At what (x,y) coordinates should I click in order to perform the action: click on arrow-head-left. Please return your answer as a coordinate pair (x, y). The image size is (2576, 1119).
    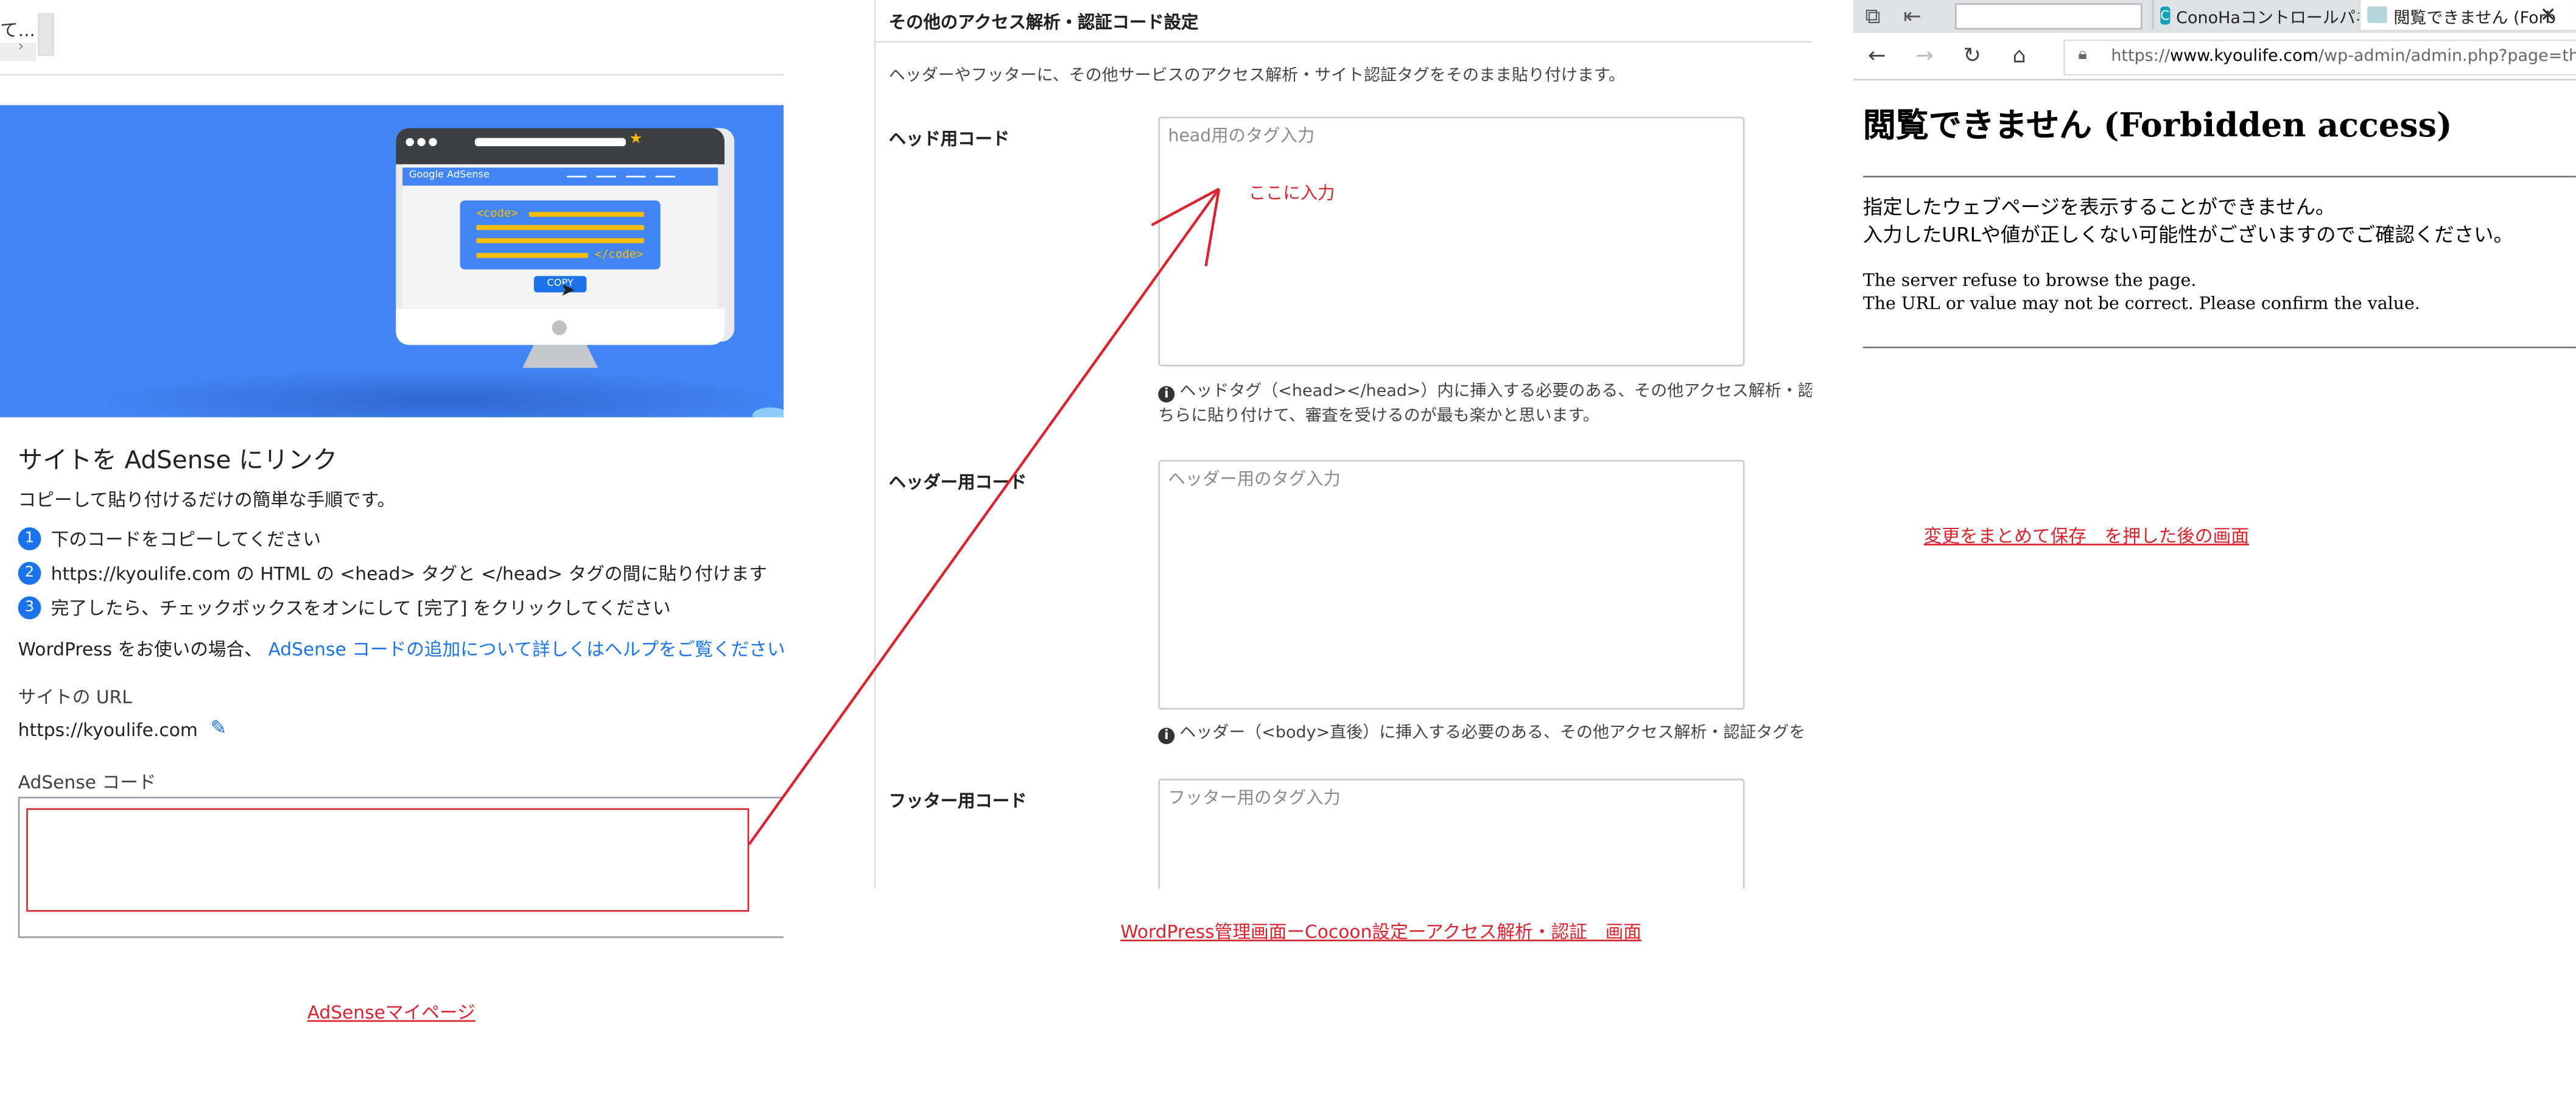
    Looking at the image, I should click on (1186, 207).